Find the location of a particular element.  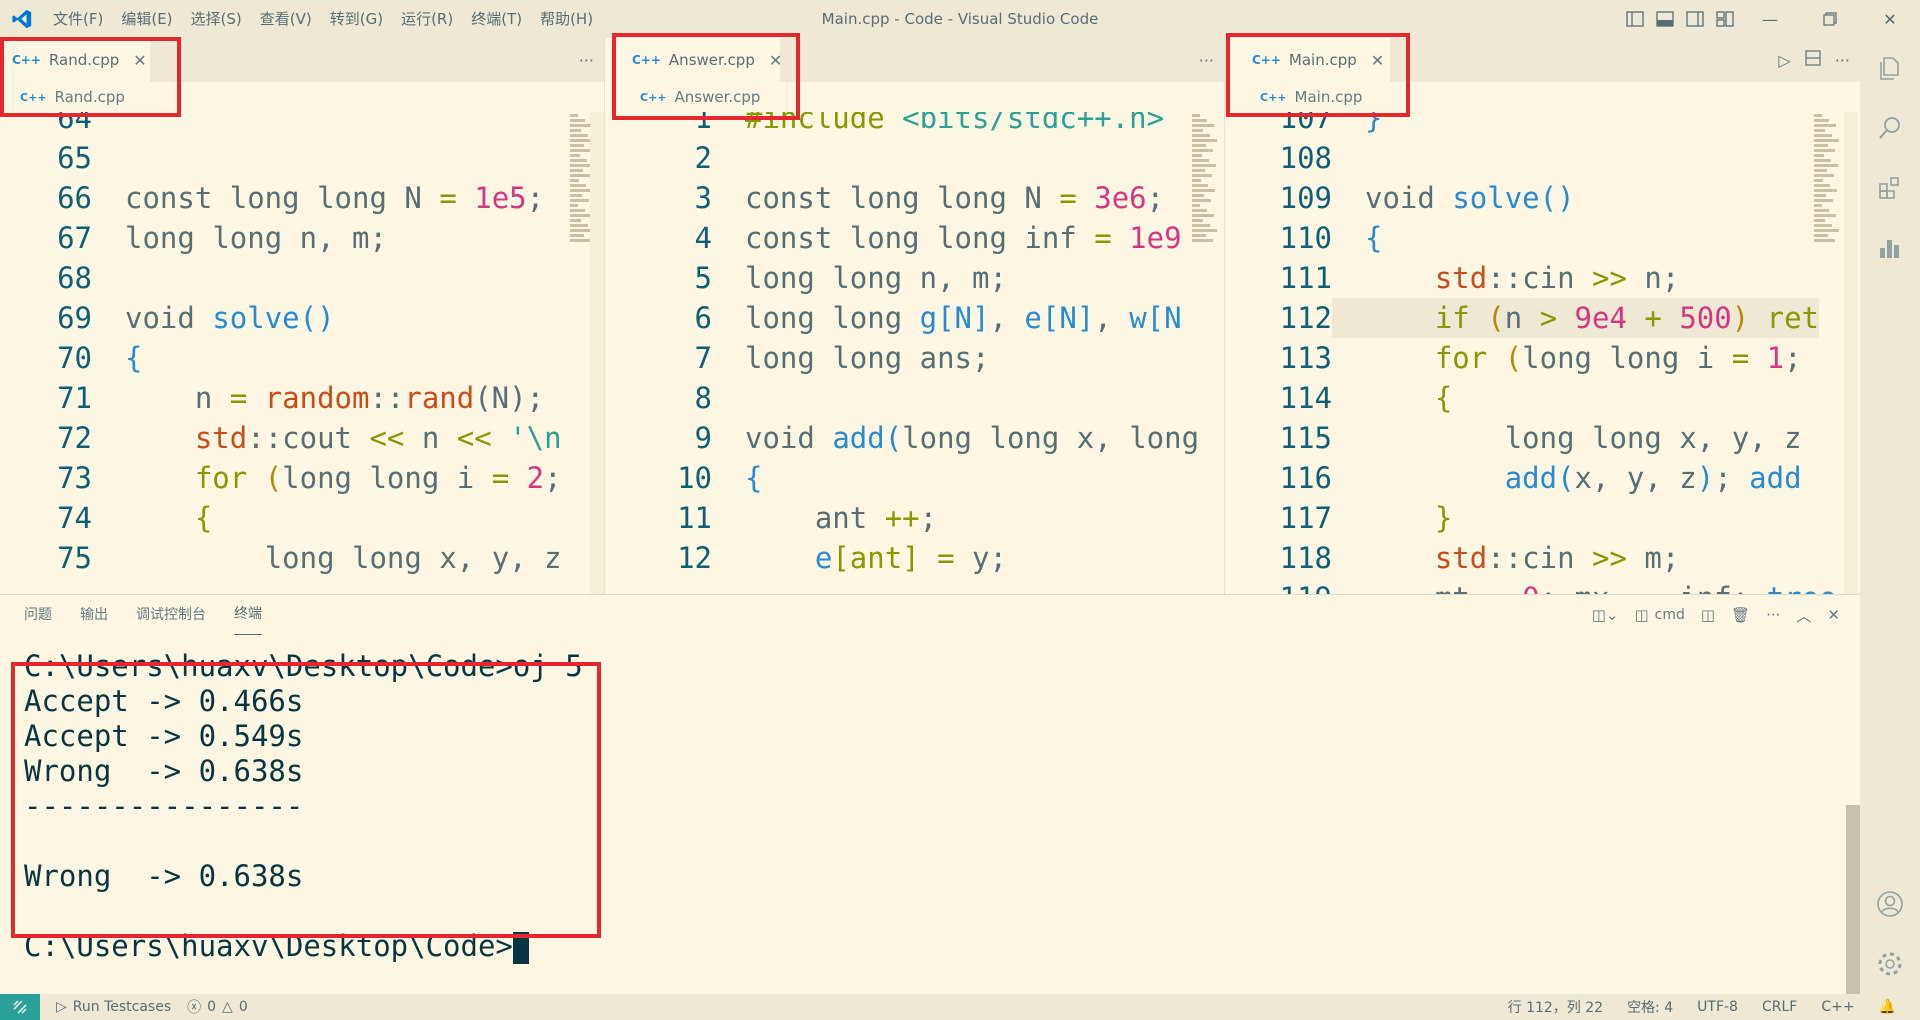

code-line: 65 is located at coordinates (281, 158).